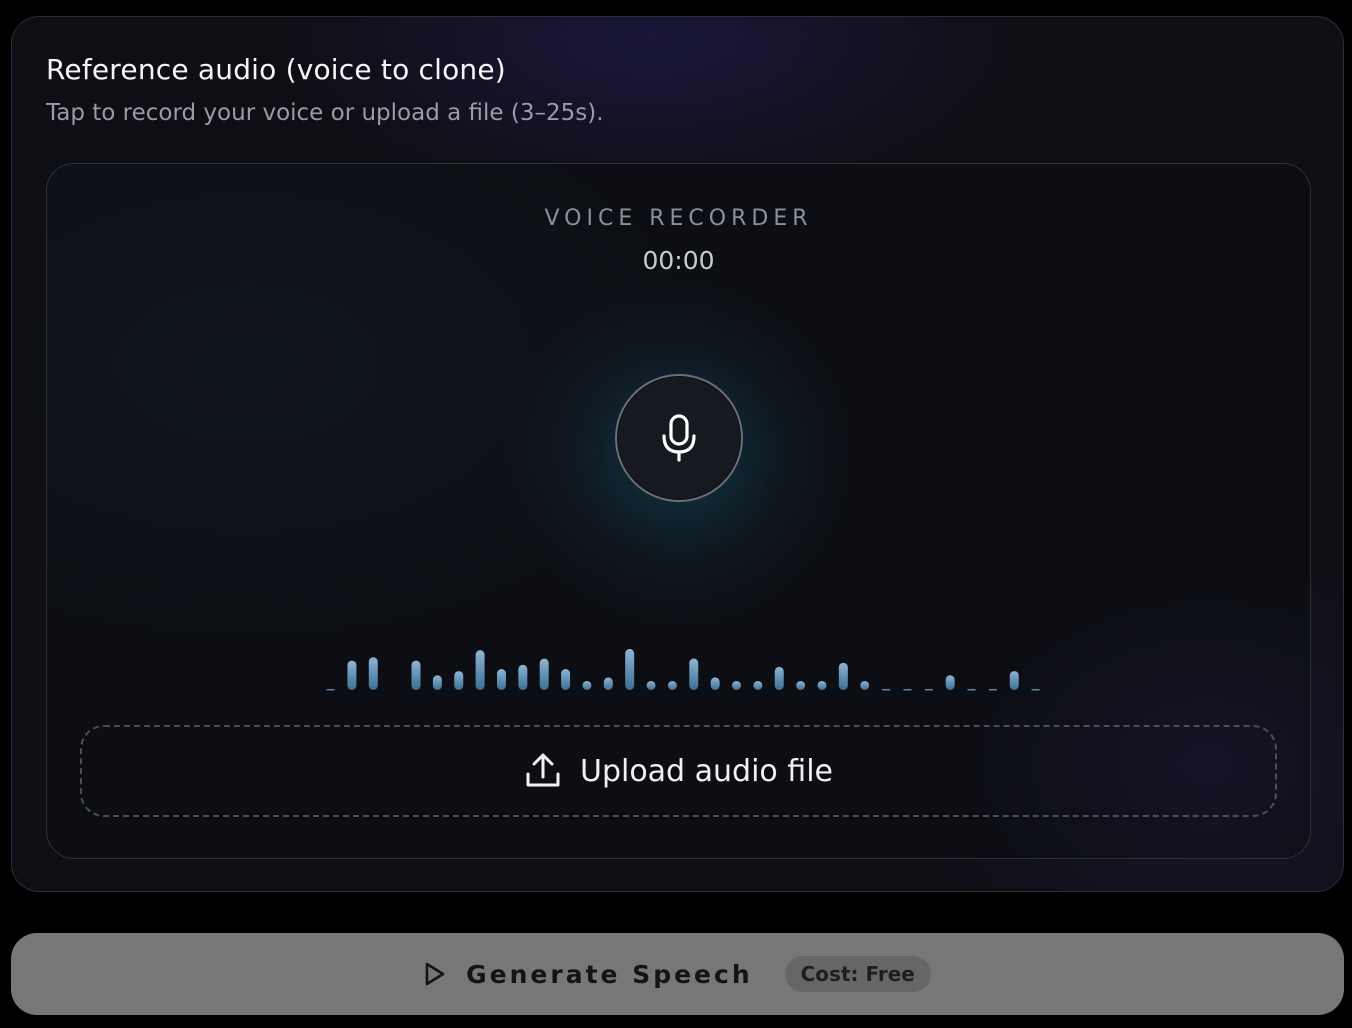 This screenshot has width=1352, height=1028. I want to click on upload-audio-button: Upload audio file, so click(678, 771).